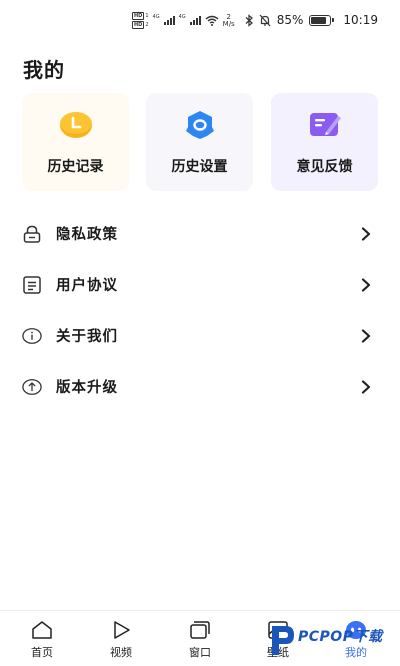 This screenshot has height=666, width=400. I want to click on gear-icon, so click(200, 125).